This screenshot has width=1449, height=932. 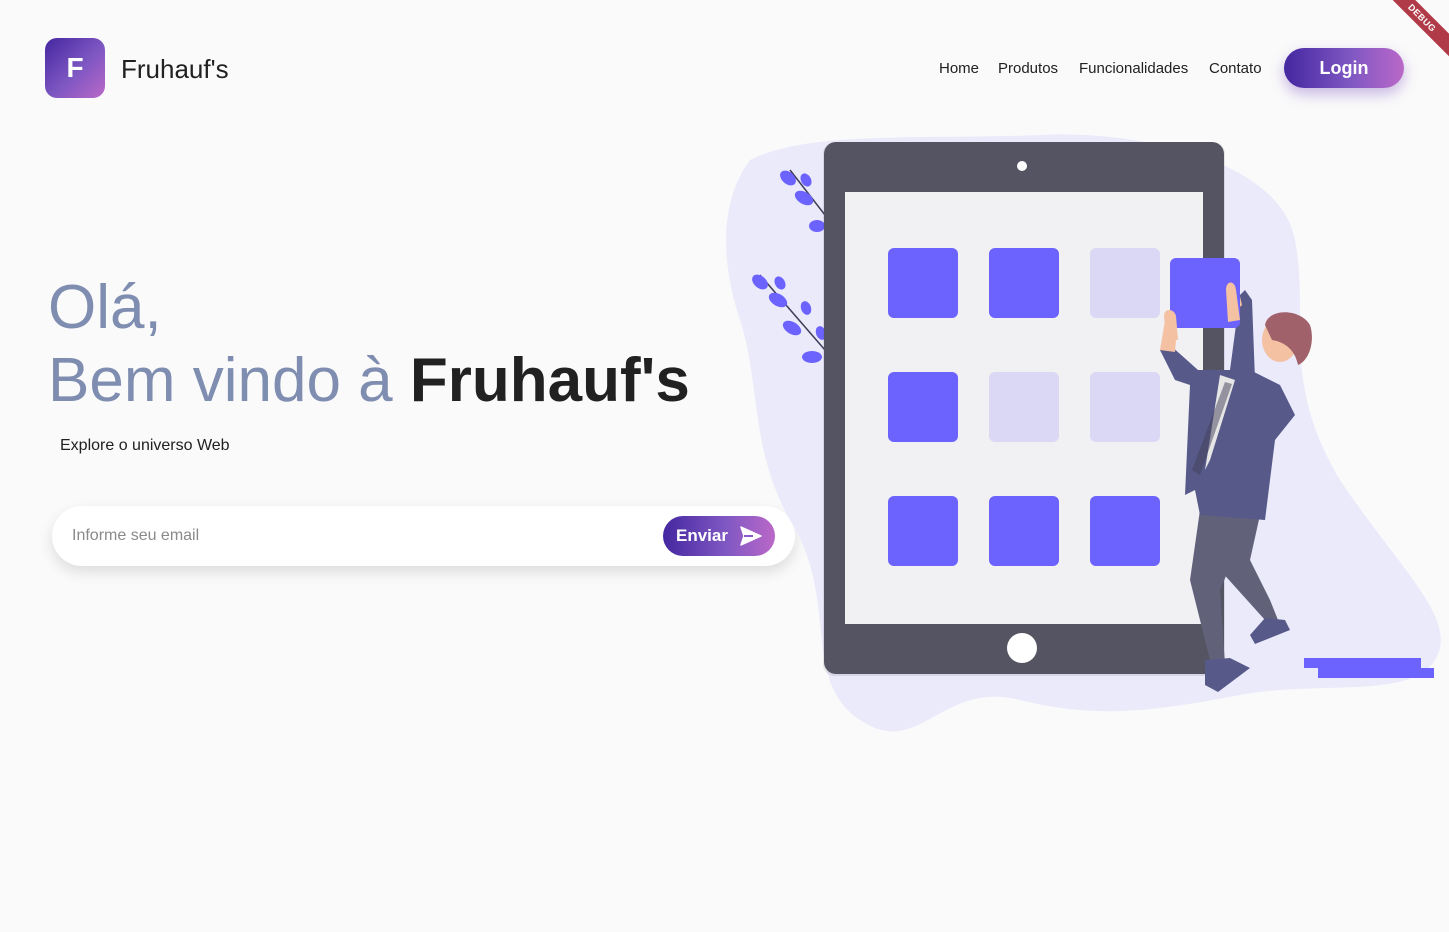 What do you see at coordinates (549, 380) in the screenshot?
I see `welcome-brand: Fruhauf's` at bounding box center [549, 380].